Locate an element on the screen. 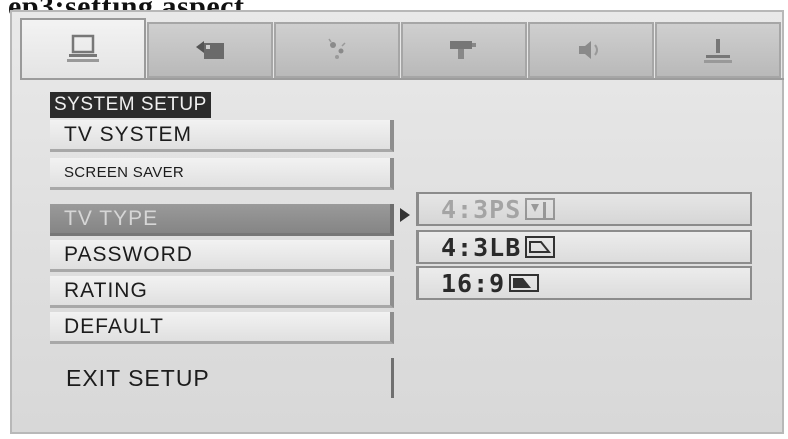 The height and width of the screenshot is (439, 788). language-icon is located at coordinates (210, 50).